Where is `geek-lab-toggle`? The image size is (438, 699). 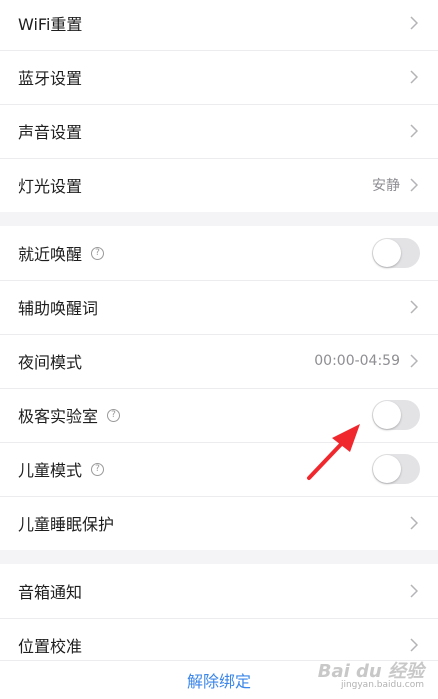
geek-lab-toggle is located at coordinates (396, 415).